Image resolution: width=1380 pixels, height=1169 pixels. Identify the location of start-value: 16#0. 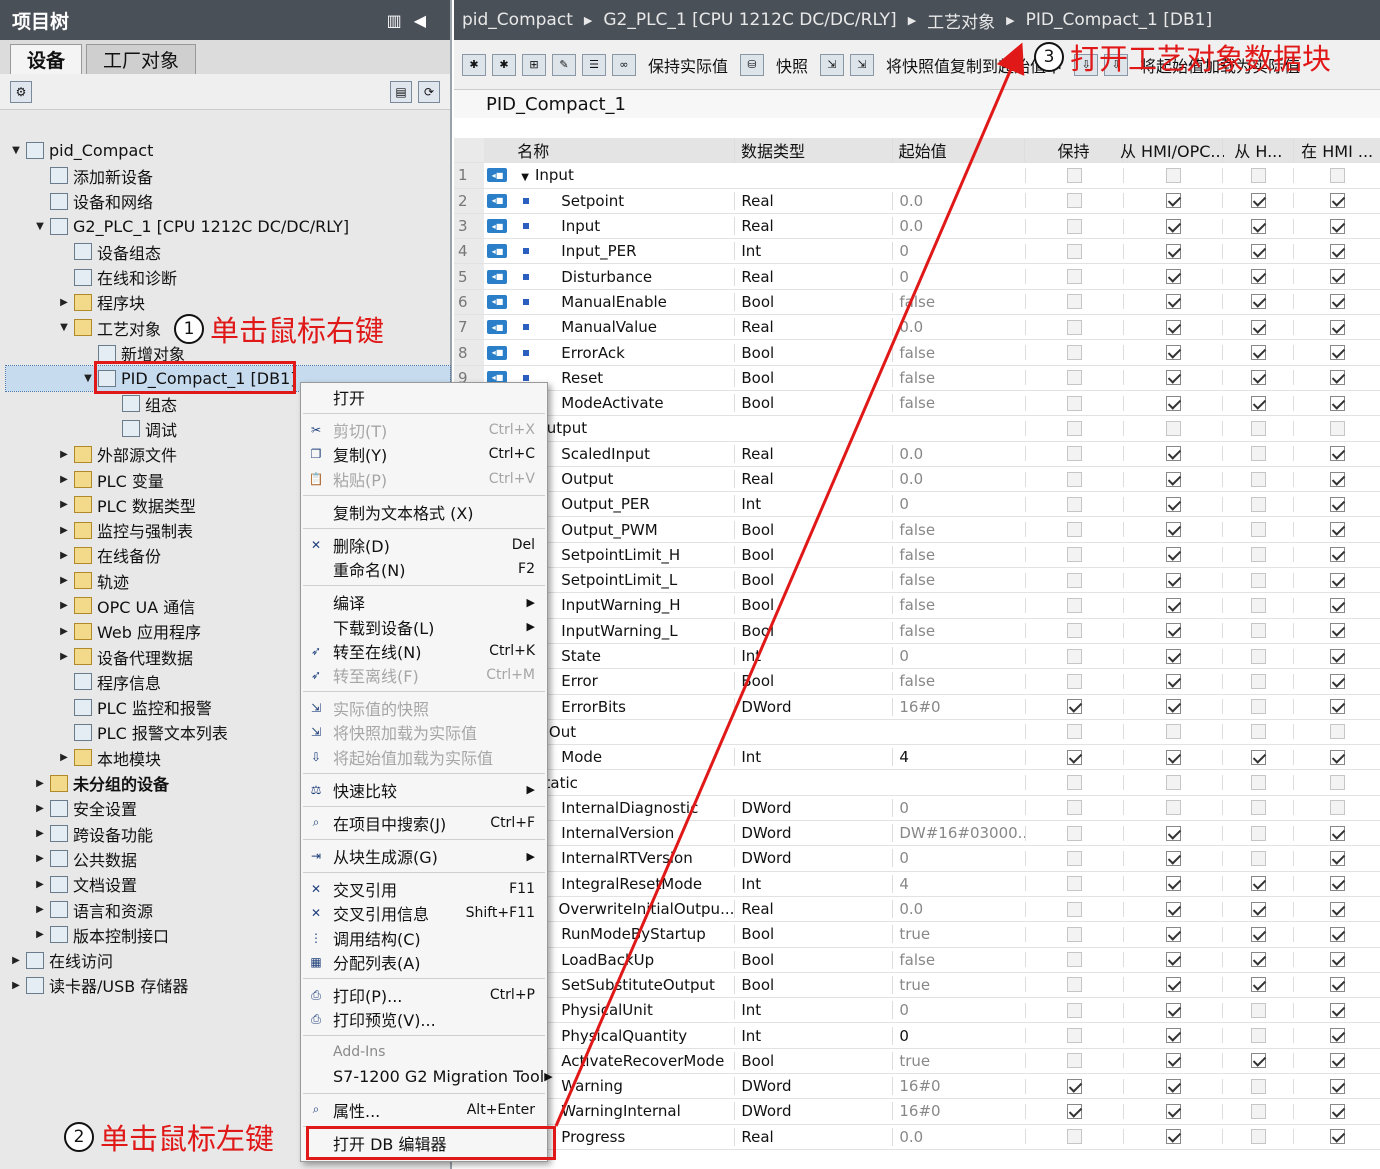
(958, 1086).